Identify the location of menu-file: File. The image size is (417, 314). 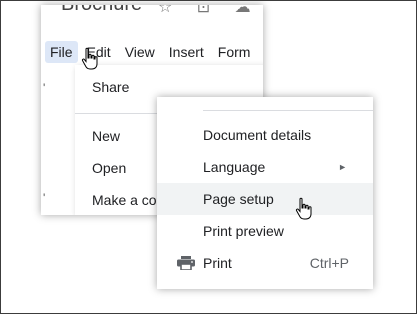
(61, 52).